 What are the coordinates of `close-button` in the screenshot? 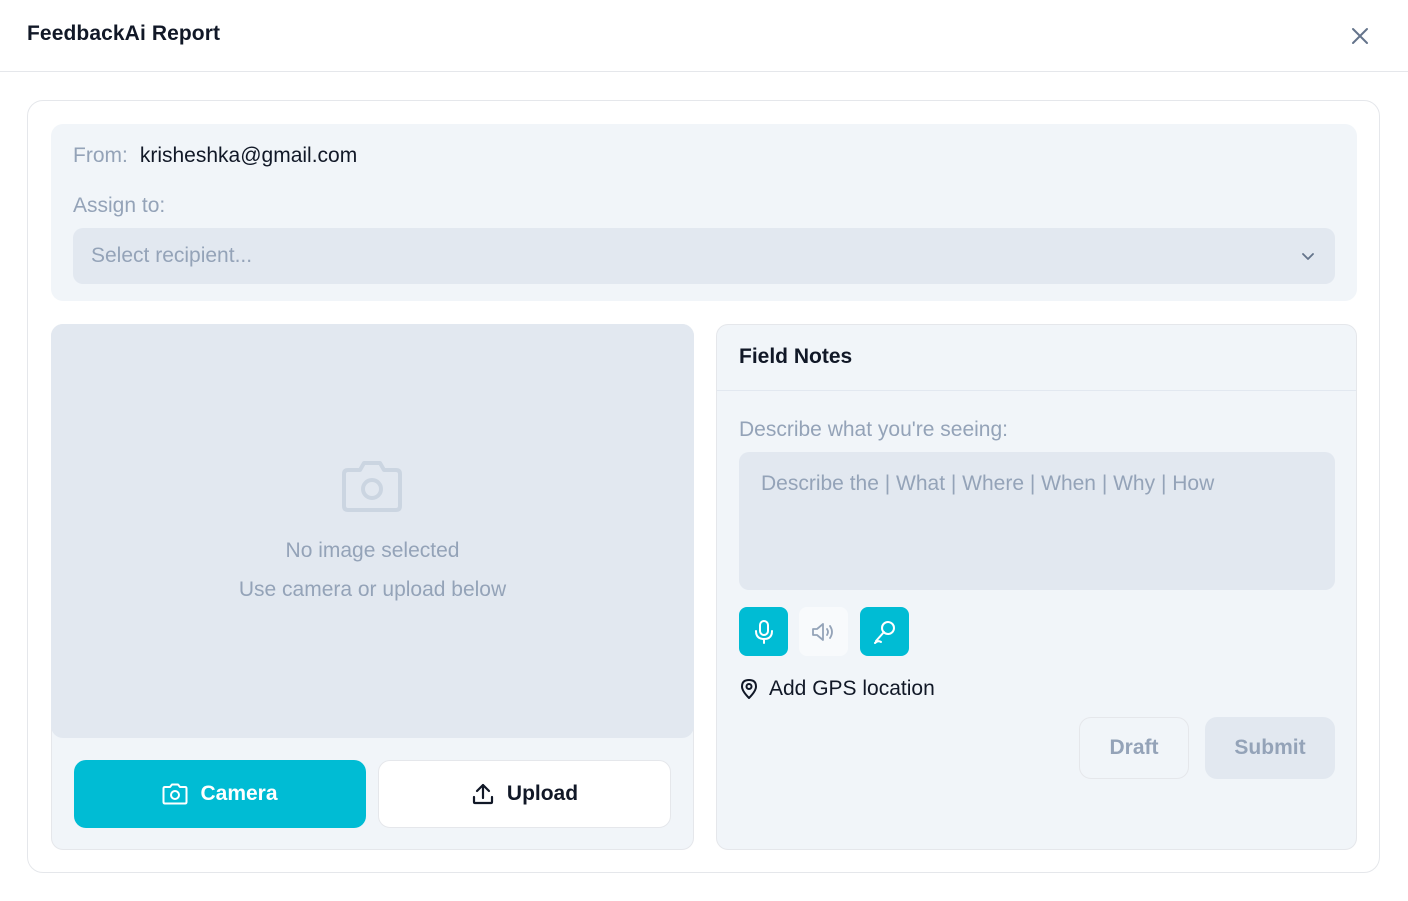 It's located at (1360, 36).